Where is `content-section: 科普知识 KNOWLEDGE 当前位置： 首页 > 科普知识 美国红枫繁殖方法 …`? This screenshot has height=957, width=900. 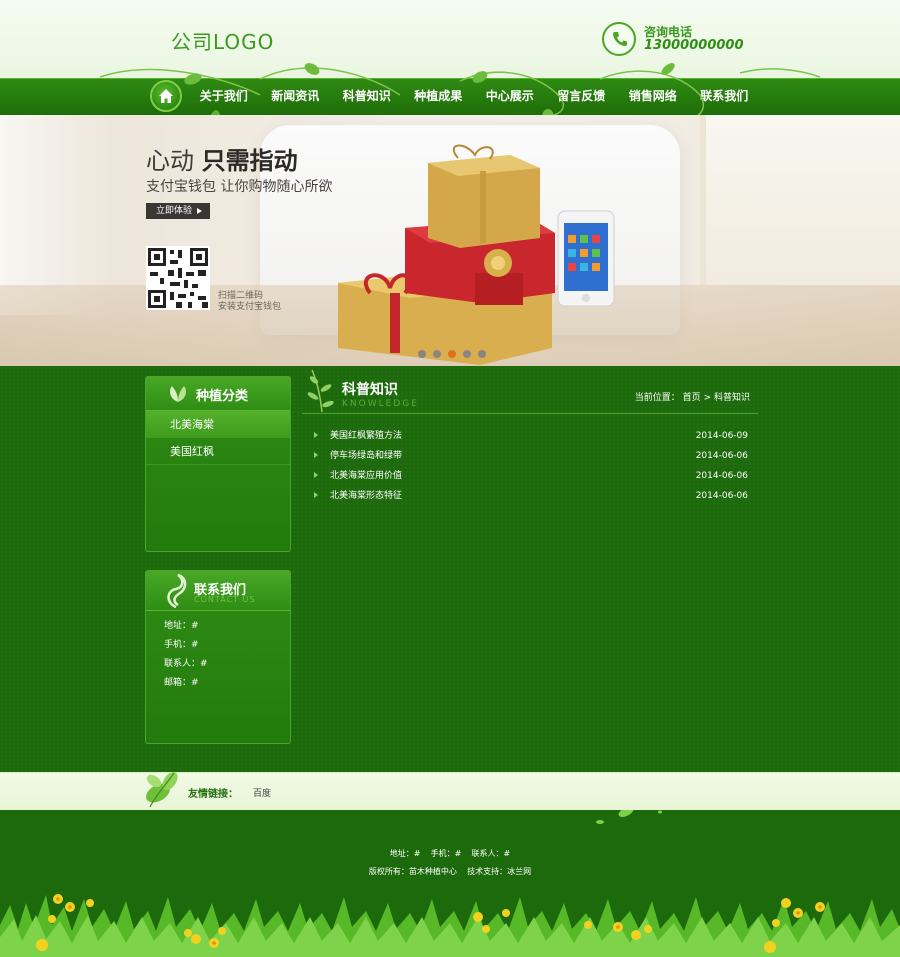
content-section: 科普知识 KNOWLEDGE 当前位置： 首页 > 科普知识 美国红枫繁殖方法 … is located at coordinates (530, 435).